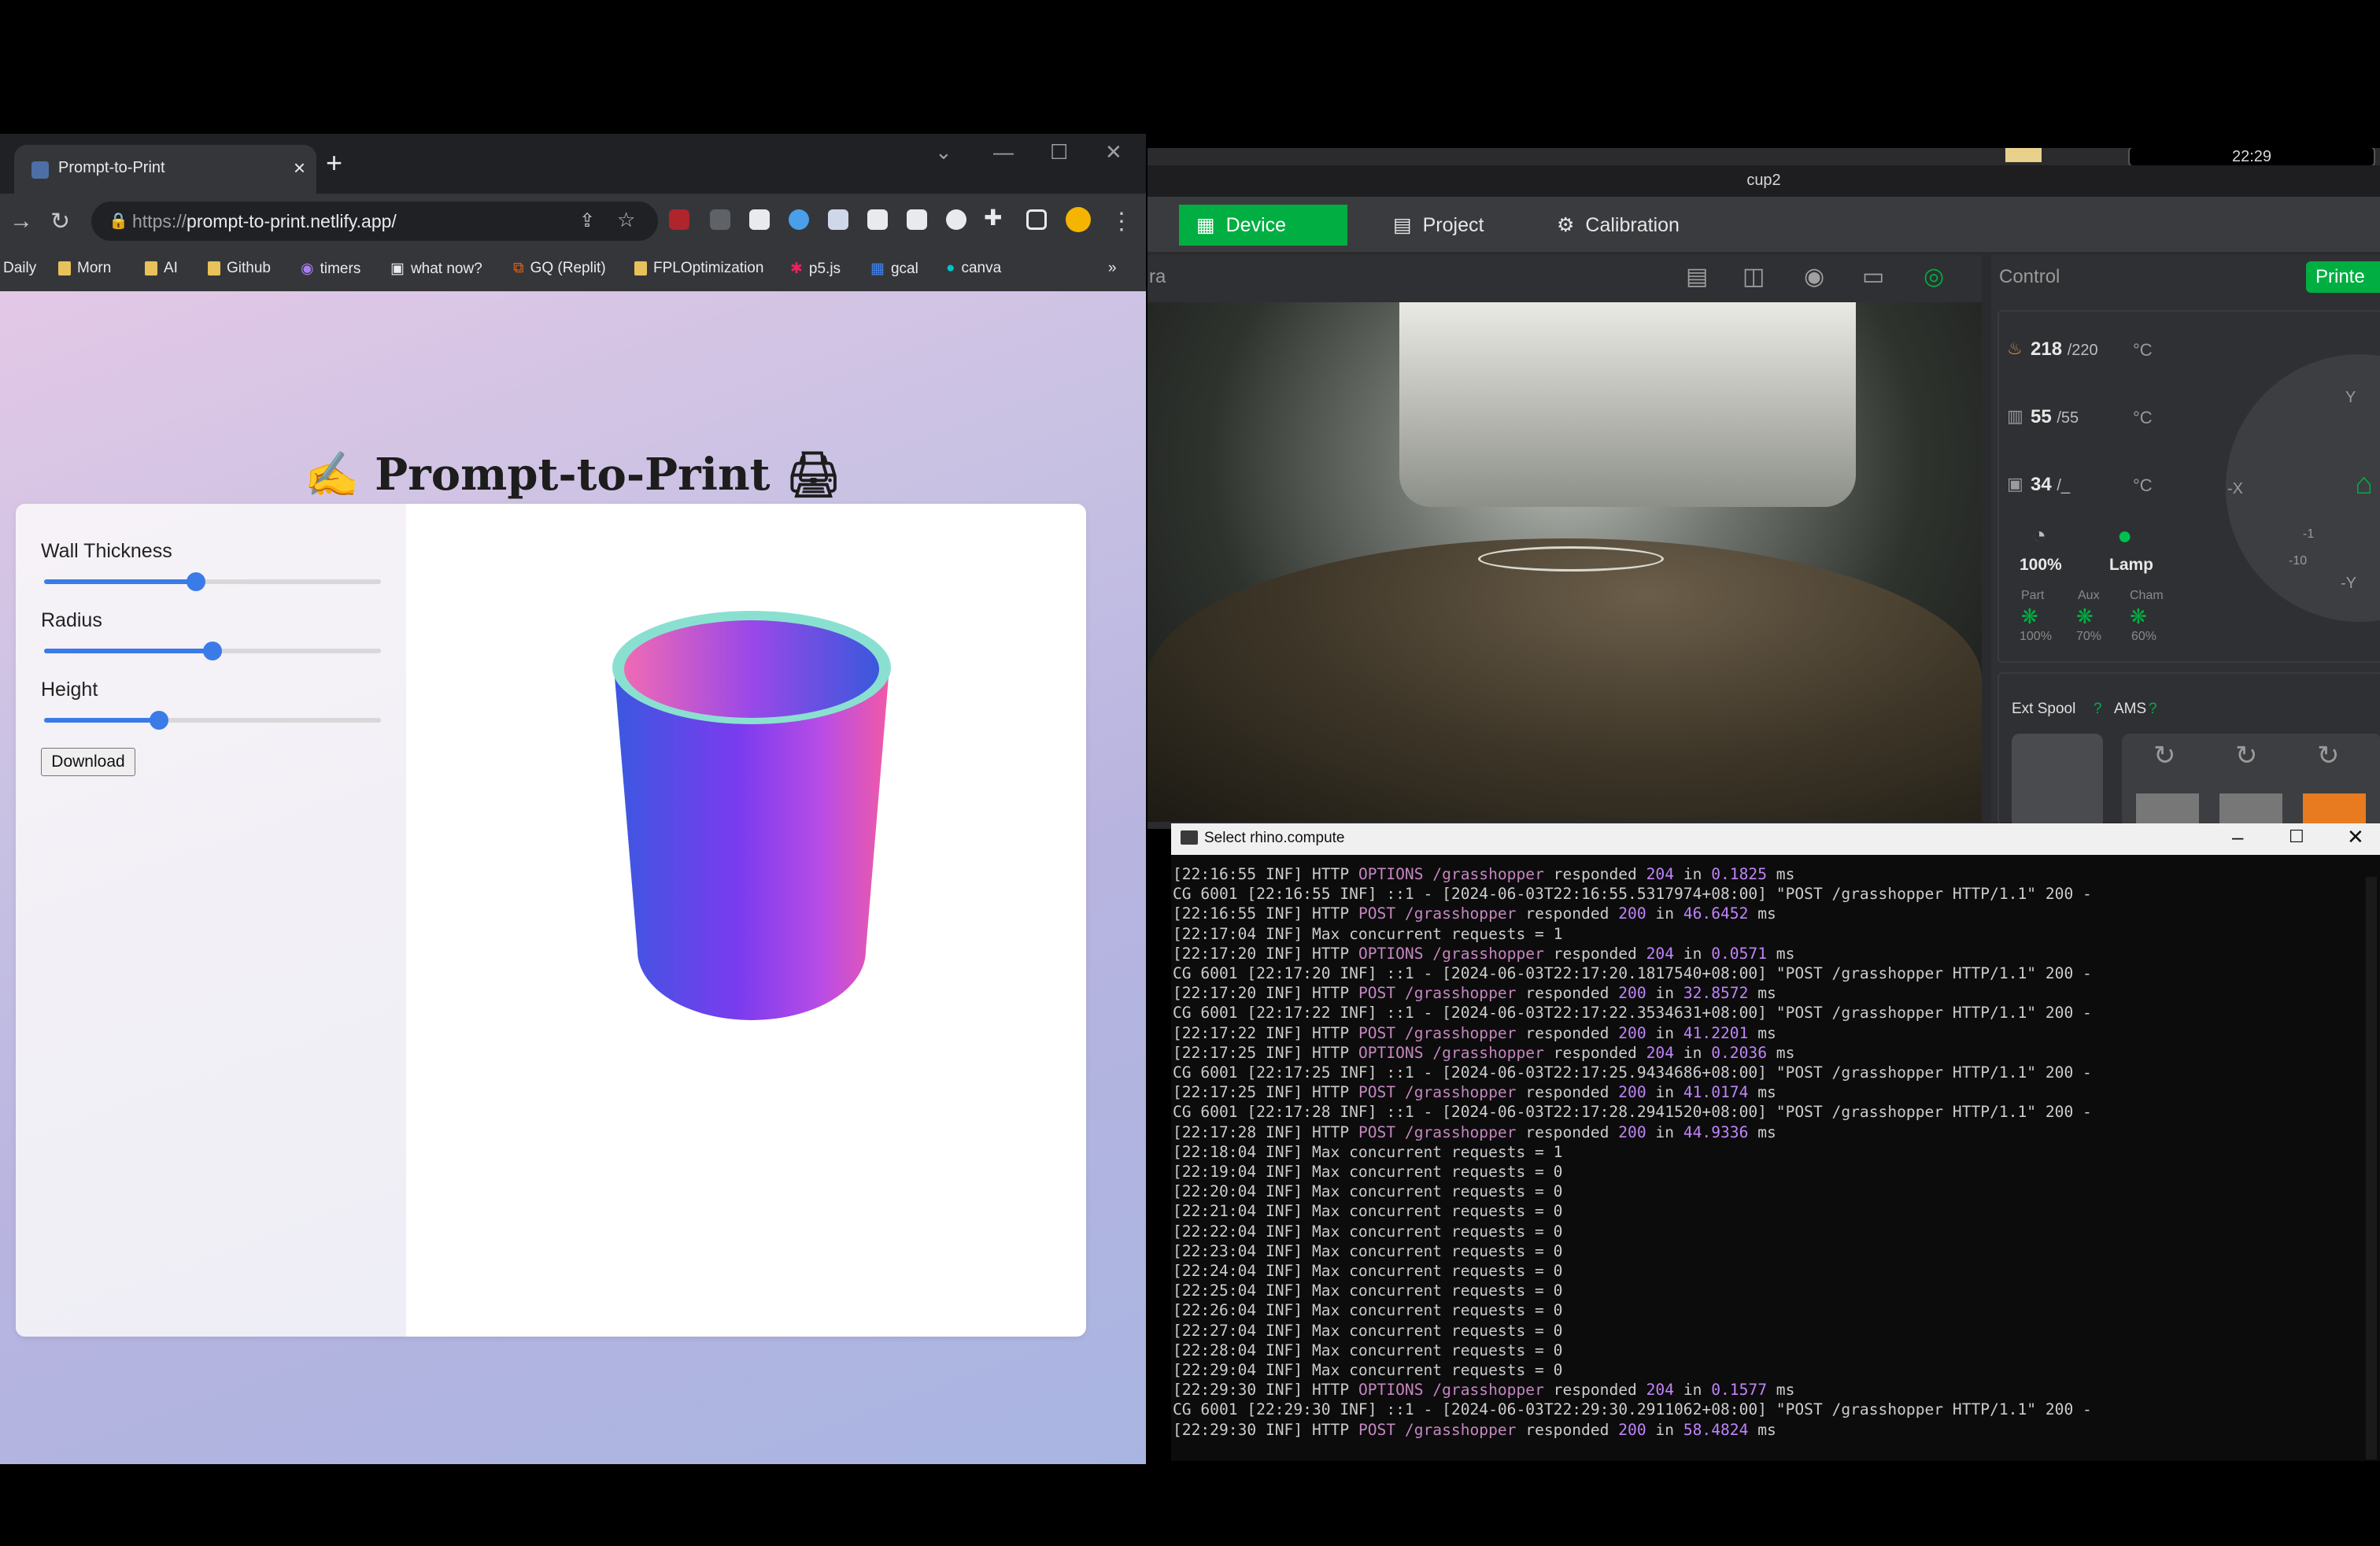  Describe the element at coordinates (815, 269) in the screenshot. I see `bookmark-item: ✱ p5.js` at that location.